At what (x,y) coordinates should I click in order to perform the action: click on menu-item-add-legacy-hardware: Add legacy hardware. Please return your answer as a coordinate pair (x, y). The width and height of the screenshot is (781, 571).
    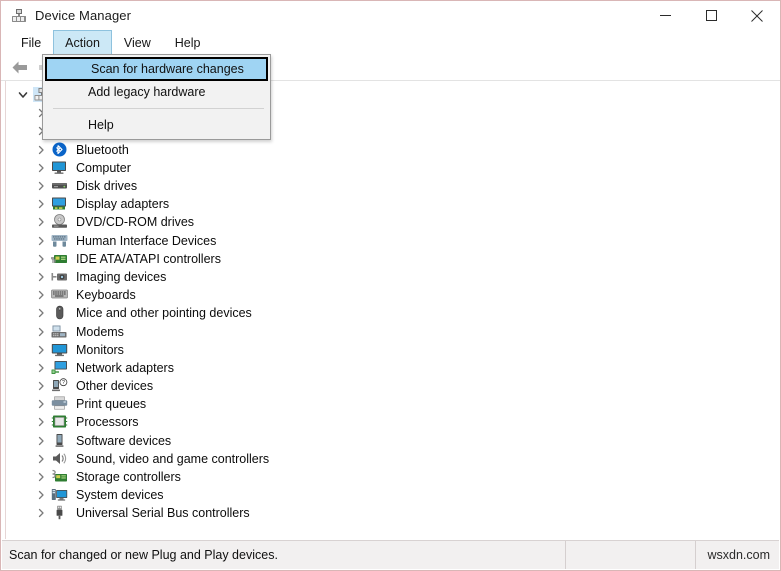
    Looking at the image, I should click on (156, 92).